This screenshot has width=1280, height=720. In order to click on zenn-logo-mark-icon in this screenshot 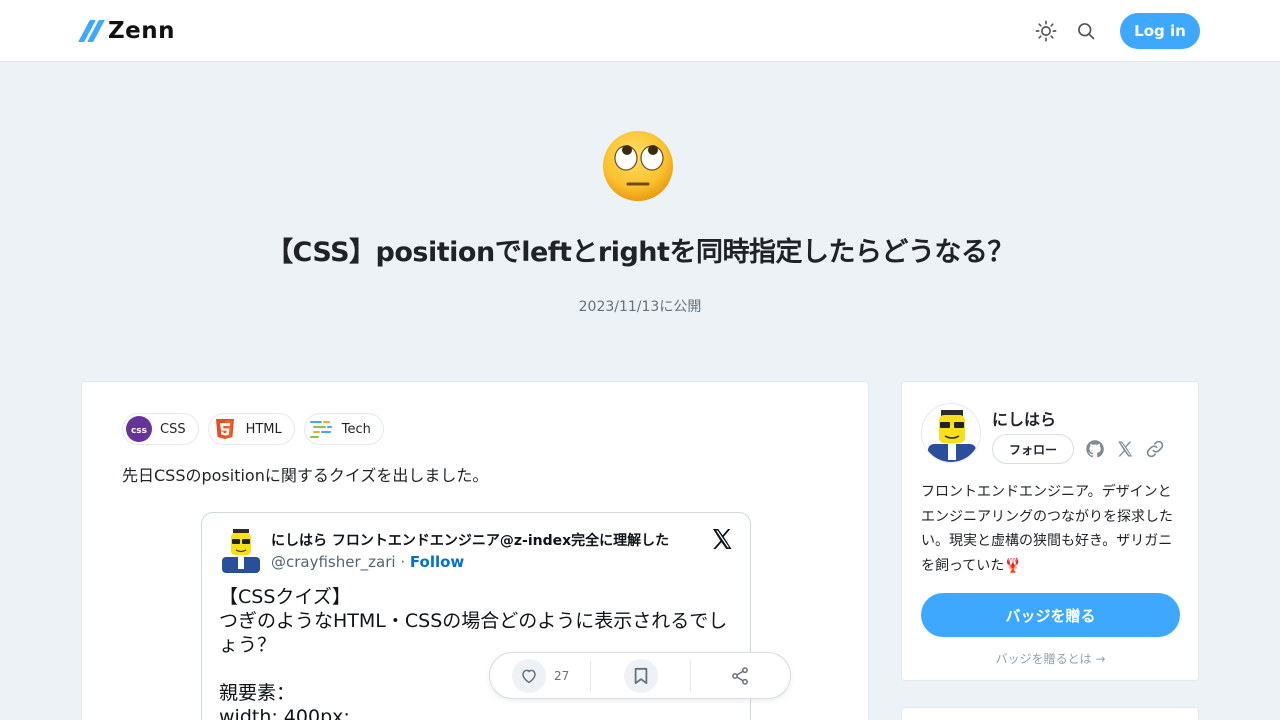, I will do `click(91, 31)`.